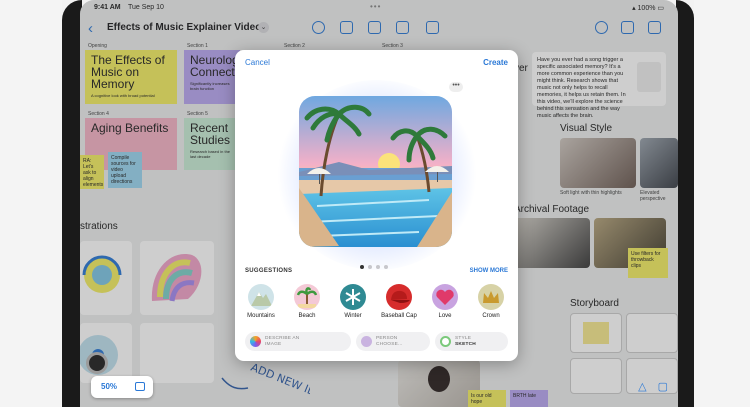 Image resolution: width=750 pixels, height=407 pixels. I want to click on chip-label: Beach, so click(307, 316).